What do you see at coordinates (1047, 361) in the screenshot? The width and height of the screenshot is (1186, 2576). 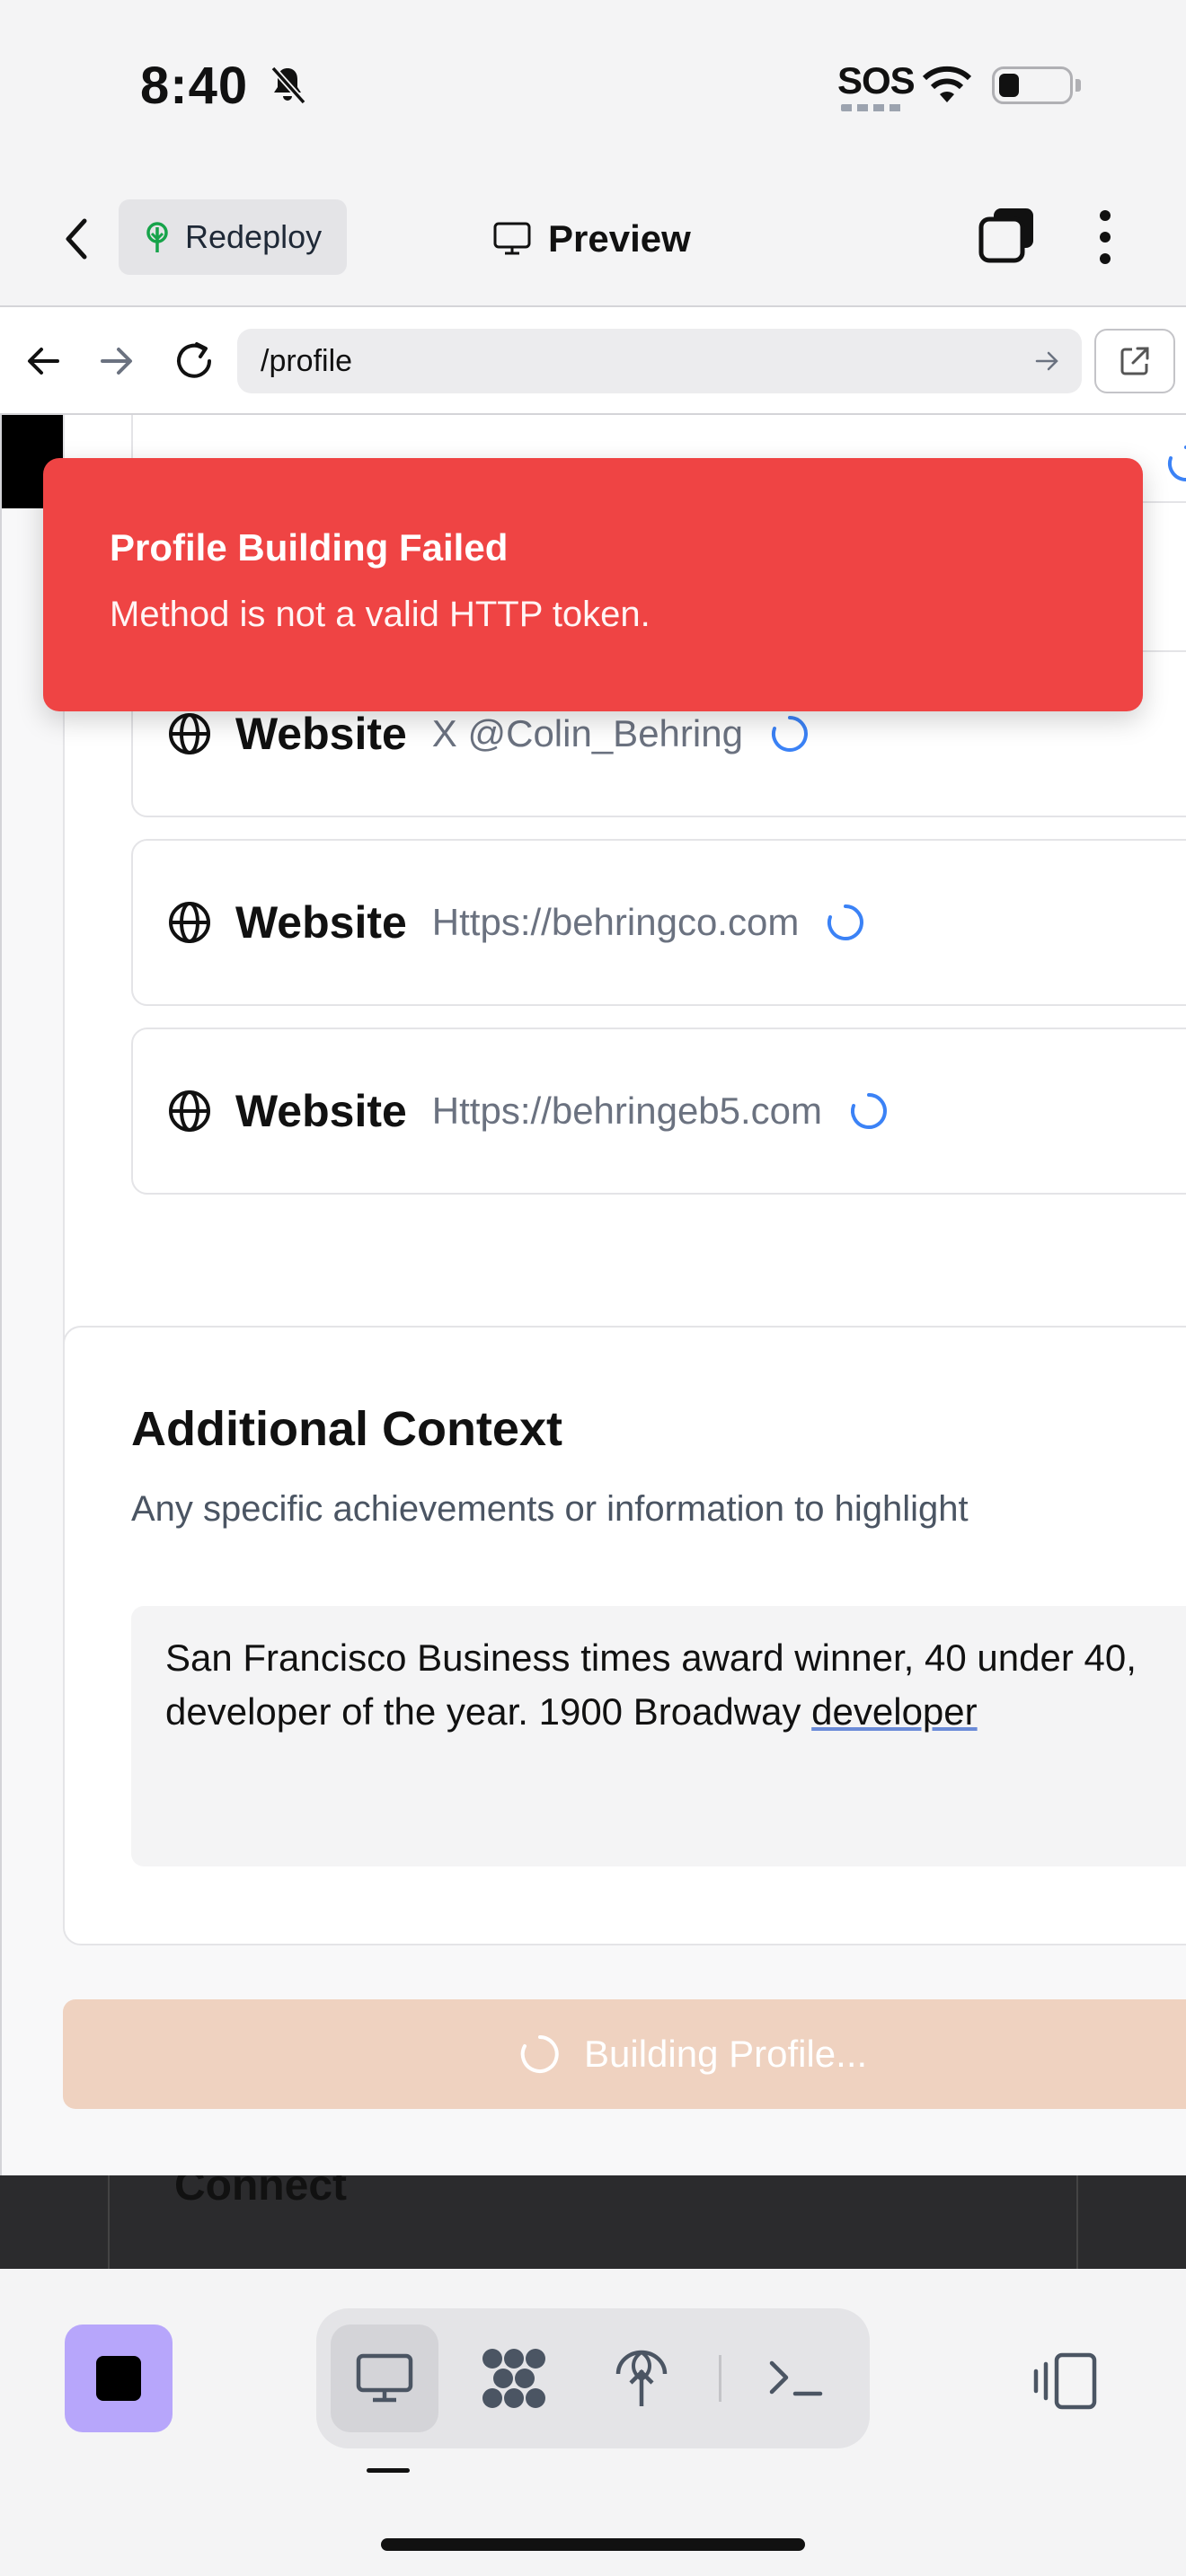 I see `go-arrow-icon` at bounding box center [1047, 361].